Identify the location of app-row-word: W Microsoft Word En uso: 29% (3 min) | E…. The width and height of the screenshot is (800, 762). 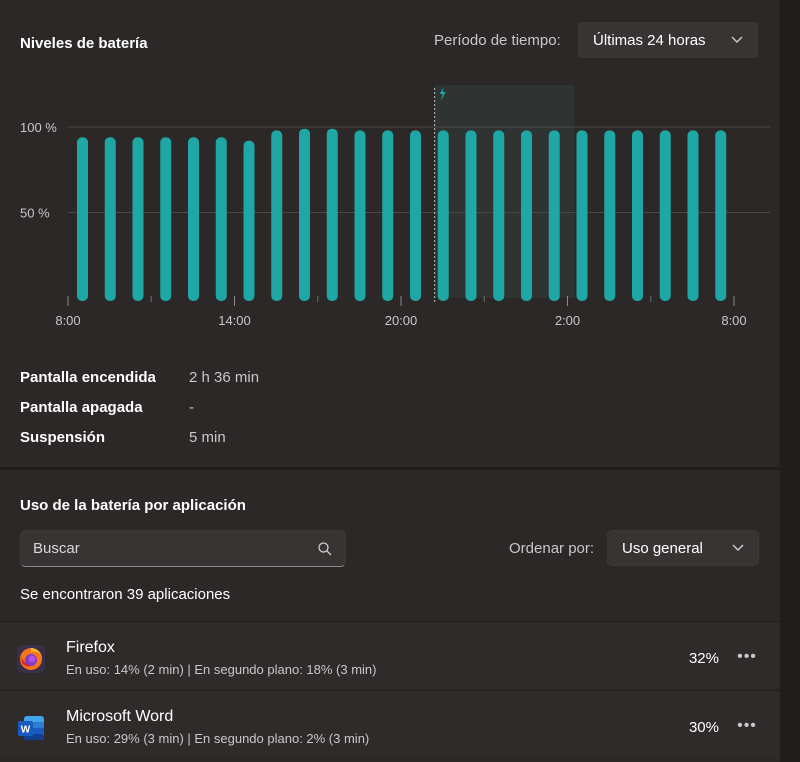
(390, 724).